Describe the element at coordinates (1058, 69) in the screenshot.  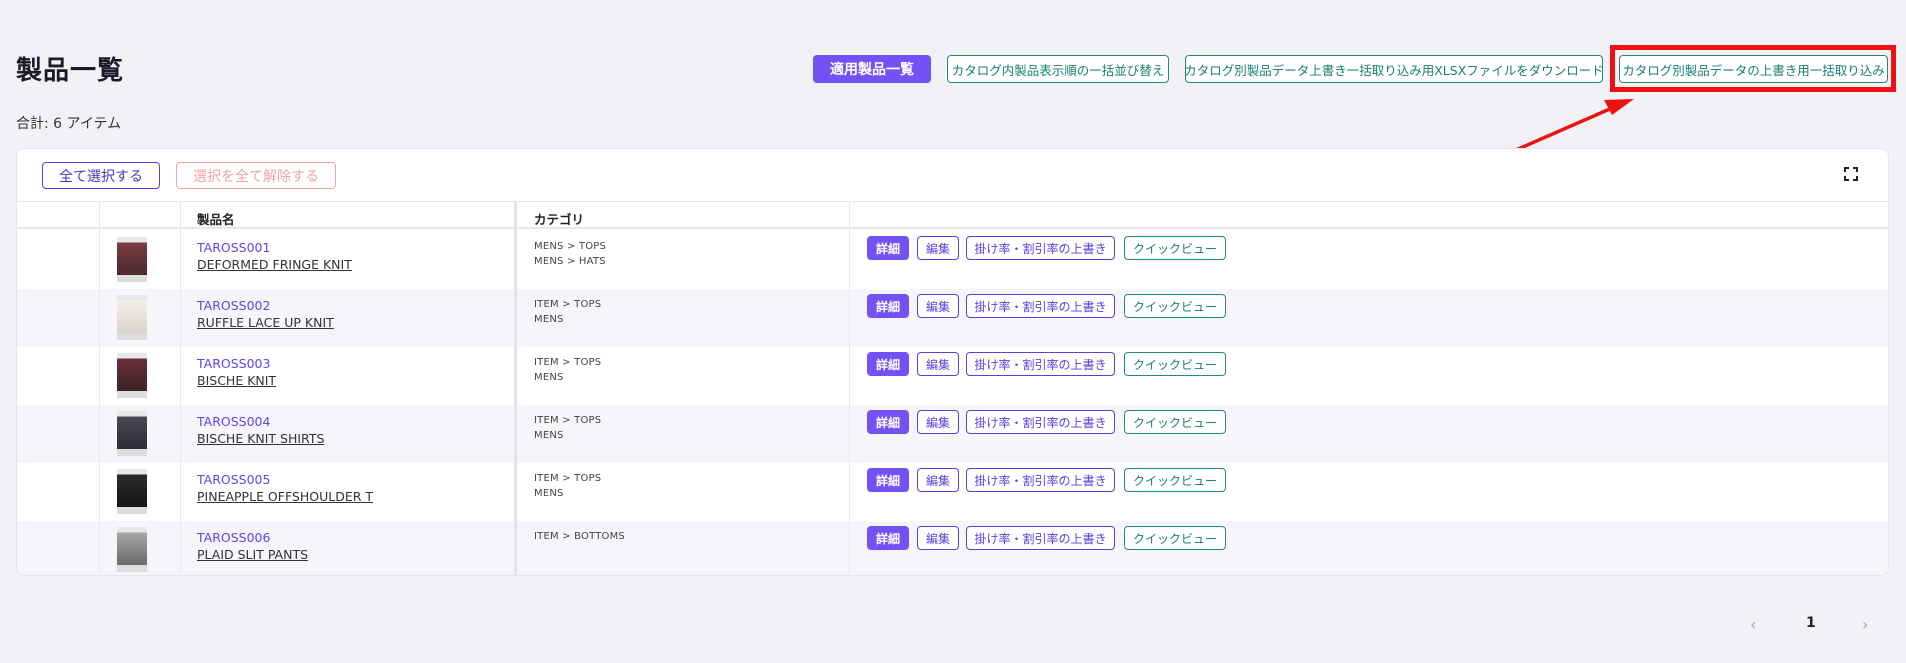
I see `bulk-sort-button: カタログ内製品表示順の一括並び替え` at that location.